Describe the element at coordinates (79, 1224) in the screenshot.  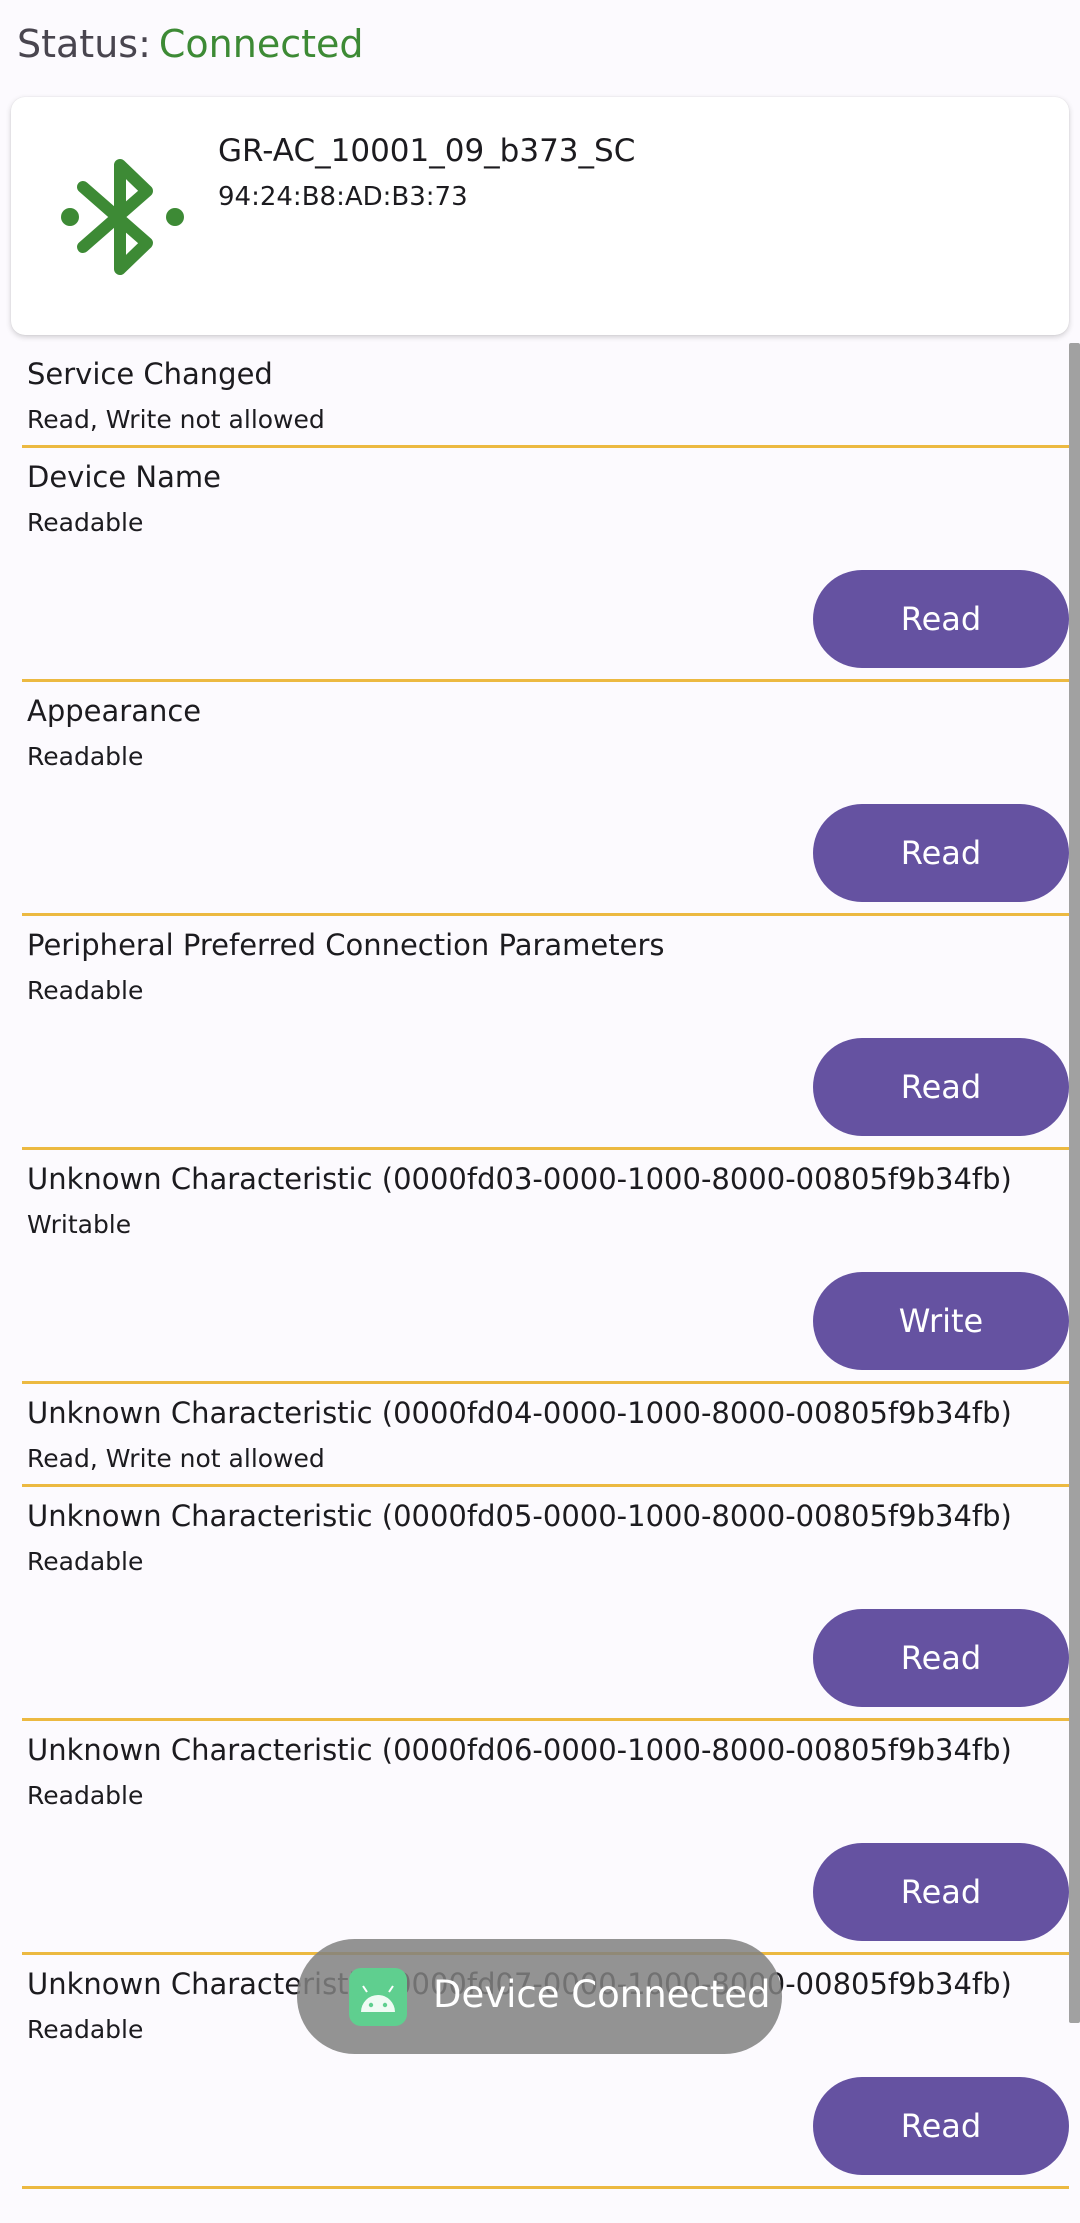
I see `characteristic-property: Writable` at that location.